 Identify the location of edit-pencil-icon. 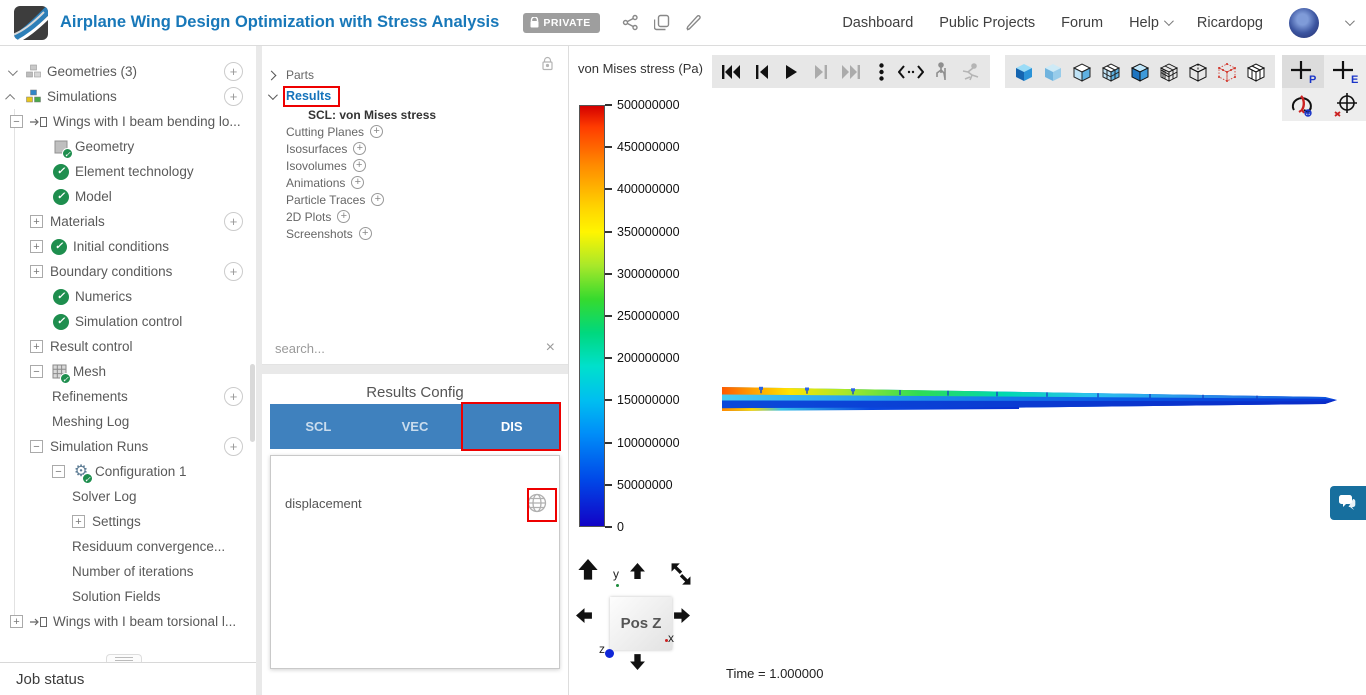
(693, 22).